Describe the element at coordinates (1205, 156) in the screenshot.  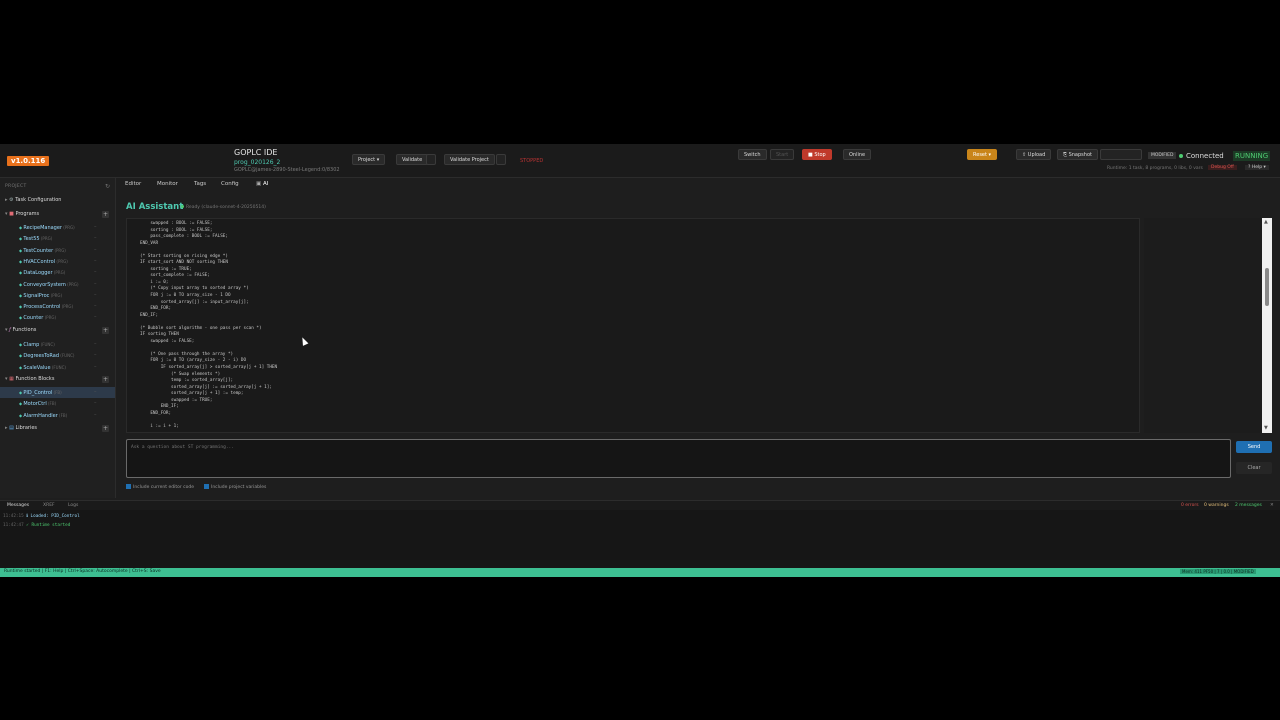
I see `connected-label: Connected` at that location.